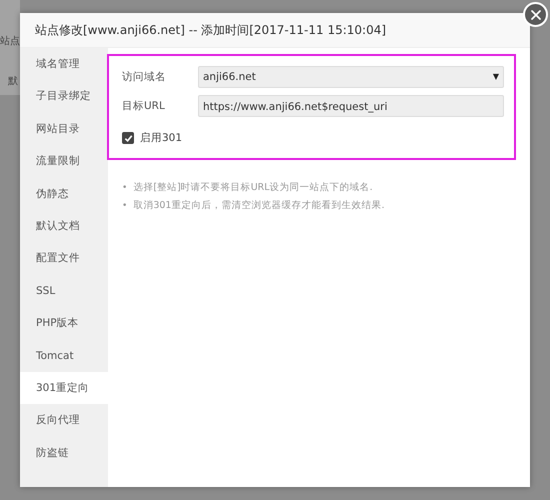 Image resolution: width=550 pixels, height=500 pixels. Describe the element at coordinates (10, 41) in the screenshot. I see `background-text: 站点` at that location.